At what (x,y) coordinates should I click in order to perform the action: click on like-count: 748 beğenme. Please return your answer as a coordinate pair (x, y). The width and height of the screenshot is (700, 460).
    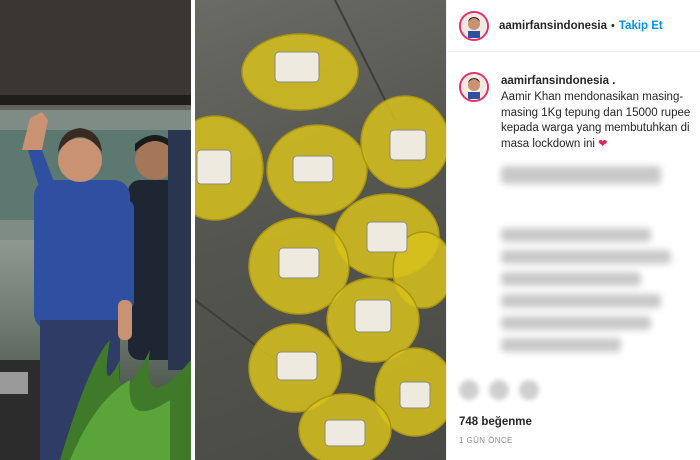
    Looking at the image, I should click on (495, 422).